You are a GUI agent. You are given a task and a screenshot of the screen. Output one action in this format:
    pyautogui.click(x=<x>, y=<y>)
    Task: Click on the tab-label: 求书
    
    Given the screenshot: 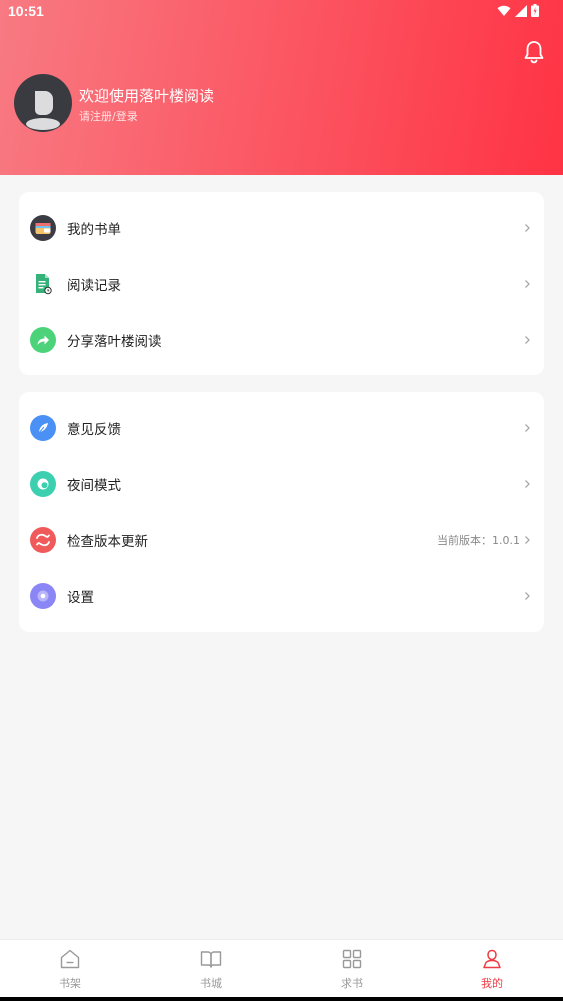 What is the action you would take?
    pyautogui.click(x=352, y=983)
    